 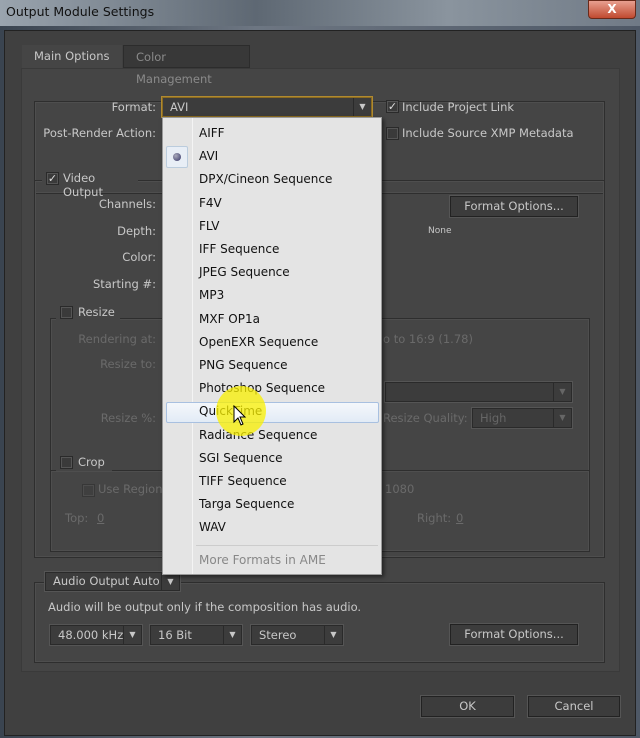 What do you see at coordinates (240, 458) in the screenshot?
I see `menu-item-sgi-sequence: SGI Sequence` at bounding box center [240, 458].